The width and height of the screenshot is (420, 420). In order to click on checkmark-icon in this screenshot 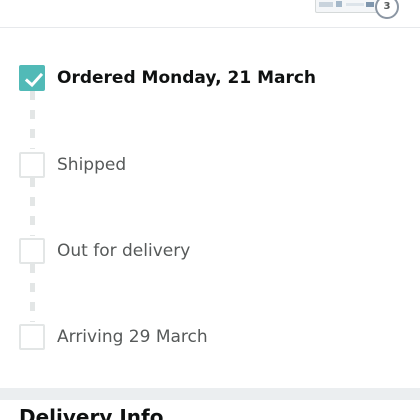, I will do `click(34, 80)`.